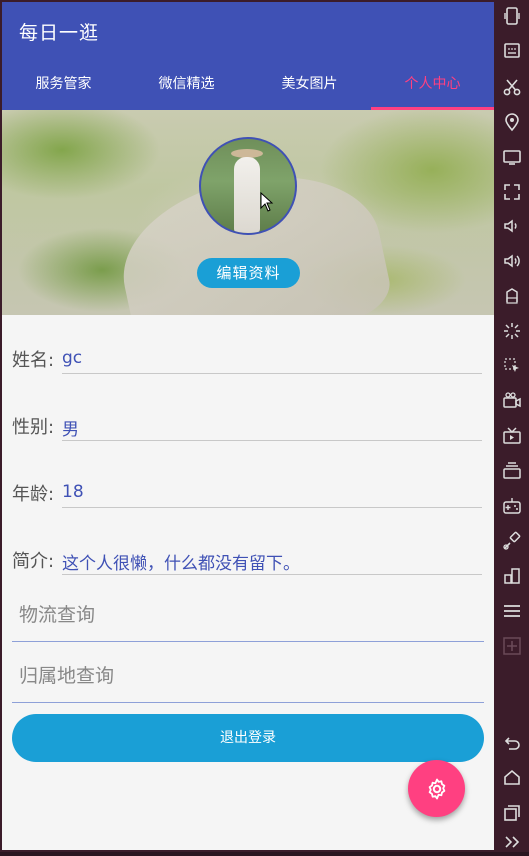 This screenshot has width=529, height=856. I want to click on gamepad-icon, so click(512, 506).